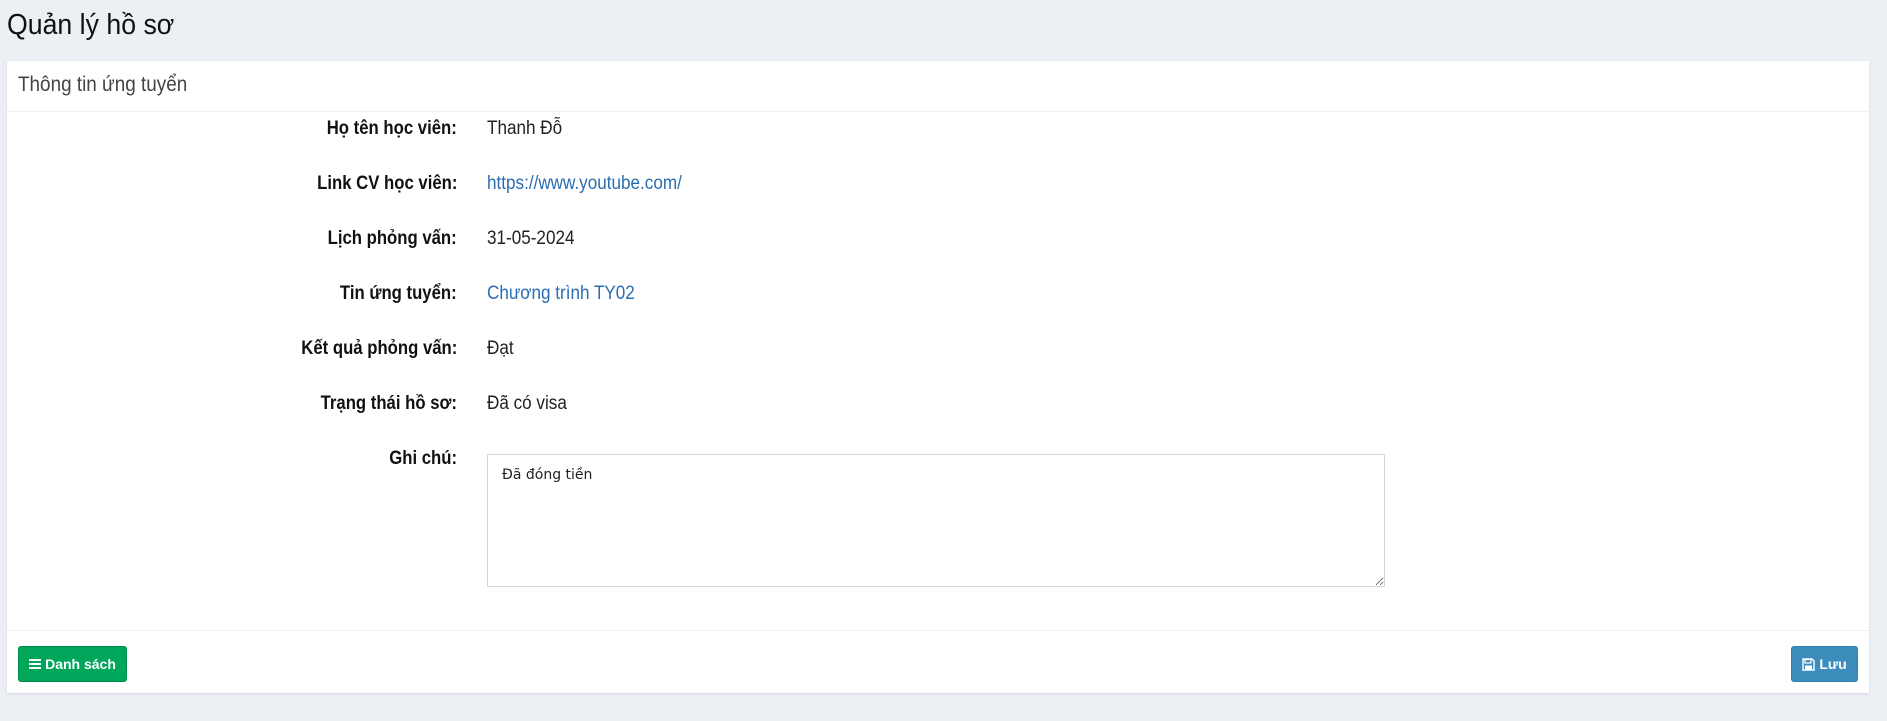 The image size is (1887, 721). Describe the element at coordinates (938, 352) in the screenshot. I see `form-row-interview-result: Kết quả phỏng vấn: Đạt` at that location.